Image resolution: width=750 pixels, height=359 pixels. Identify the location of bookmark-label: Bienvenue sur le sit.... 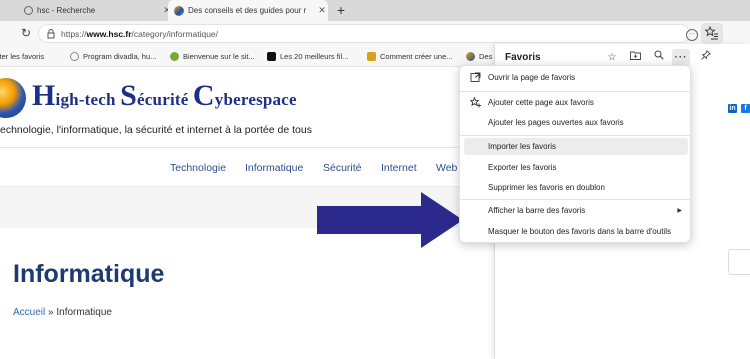
(219, 56).